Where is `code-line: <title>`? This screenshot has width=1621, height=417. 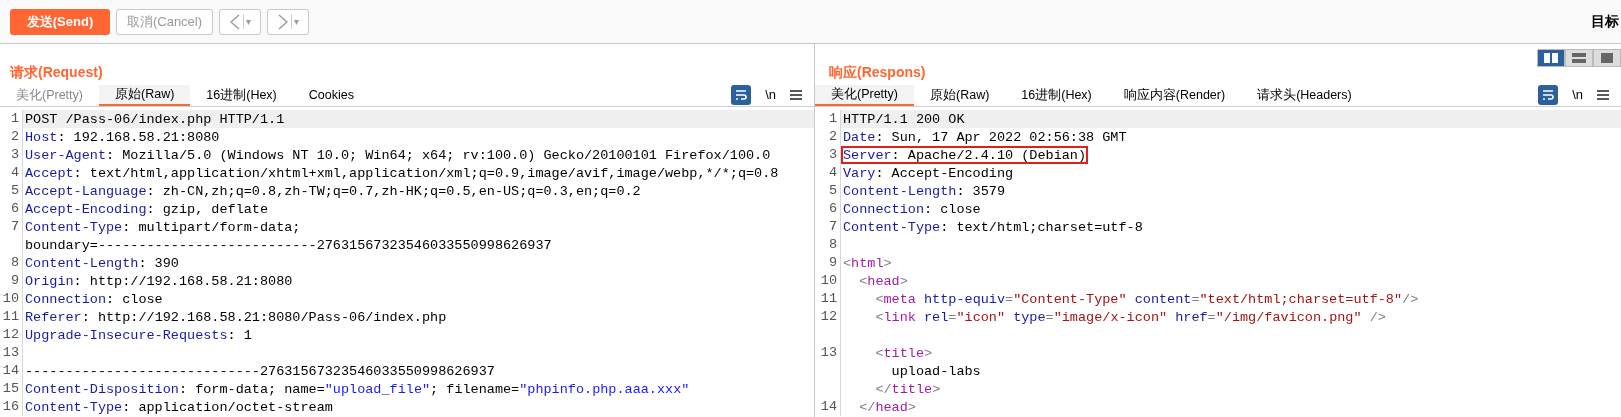 code-line: <title> is located at coordinates (904, 353).